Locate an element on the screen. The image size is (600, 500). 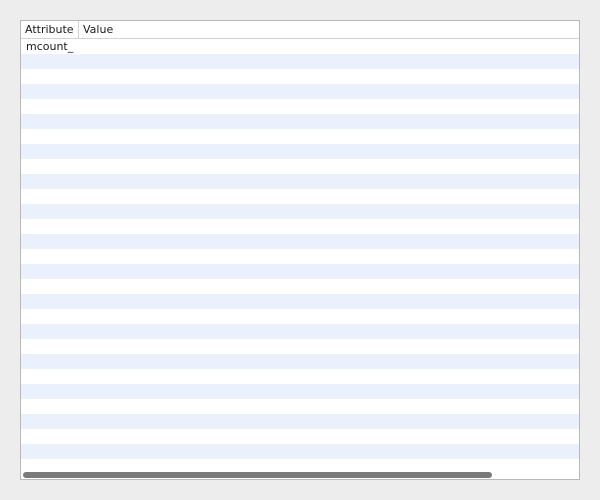
table-row: mcount_ is located at coordinates (300, 46).